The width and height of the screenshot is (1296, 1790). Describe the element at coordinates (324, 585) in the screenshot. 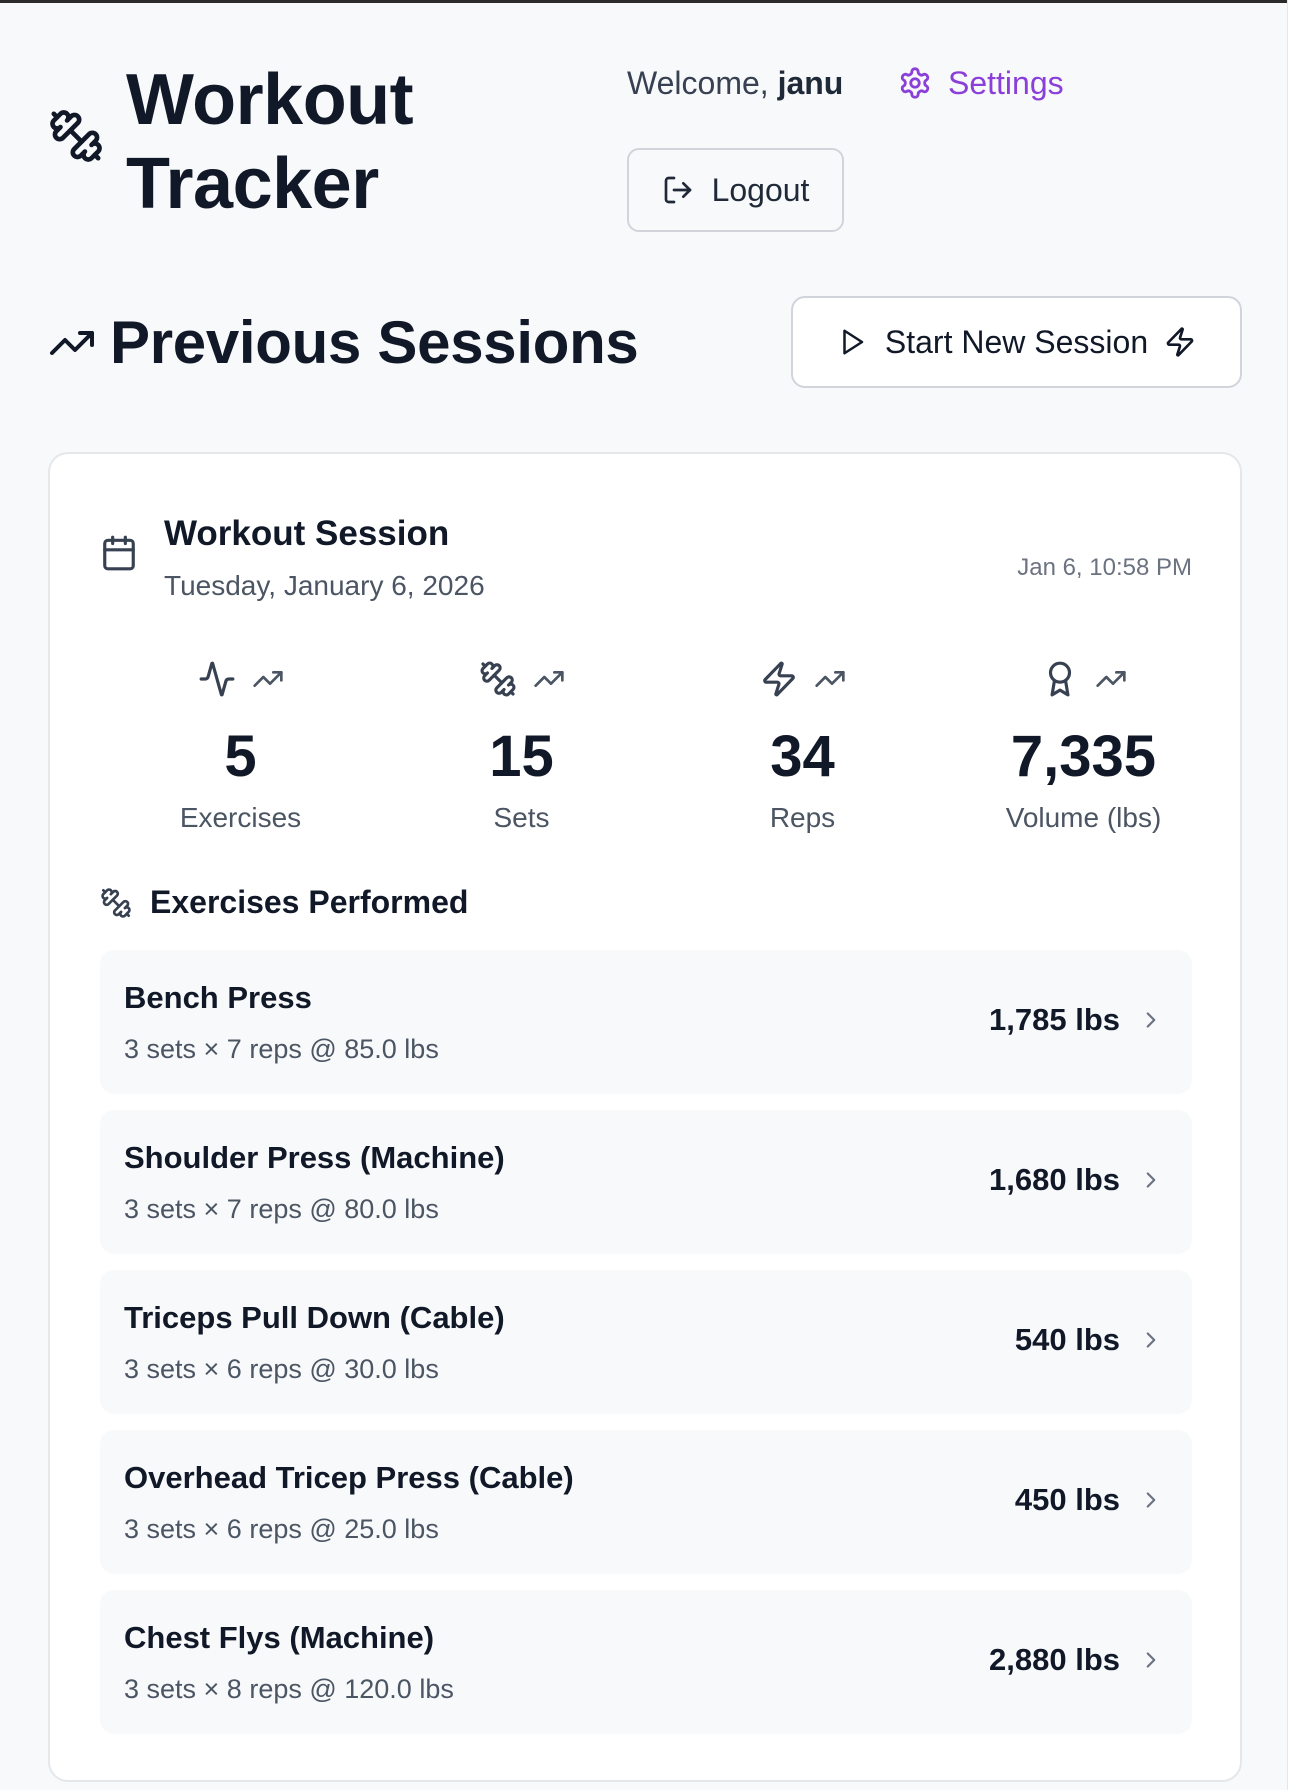

I see `session-date: Tuesday, January 6, 2026` at that location.